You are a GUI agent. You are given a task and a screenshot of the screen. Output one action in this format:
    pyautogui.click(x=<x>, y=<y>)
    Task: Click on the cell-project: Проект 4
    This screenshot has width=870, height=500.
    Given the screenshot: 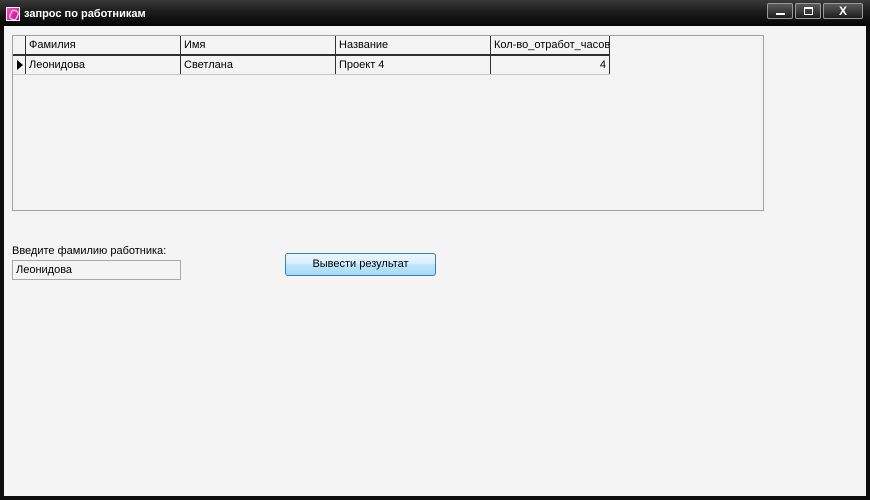 What is the action you would take?
    pyautogui.click(x=413, y=65)
    